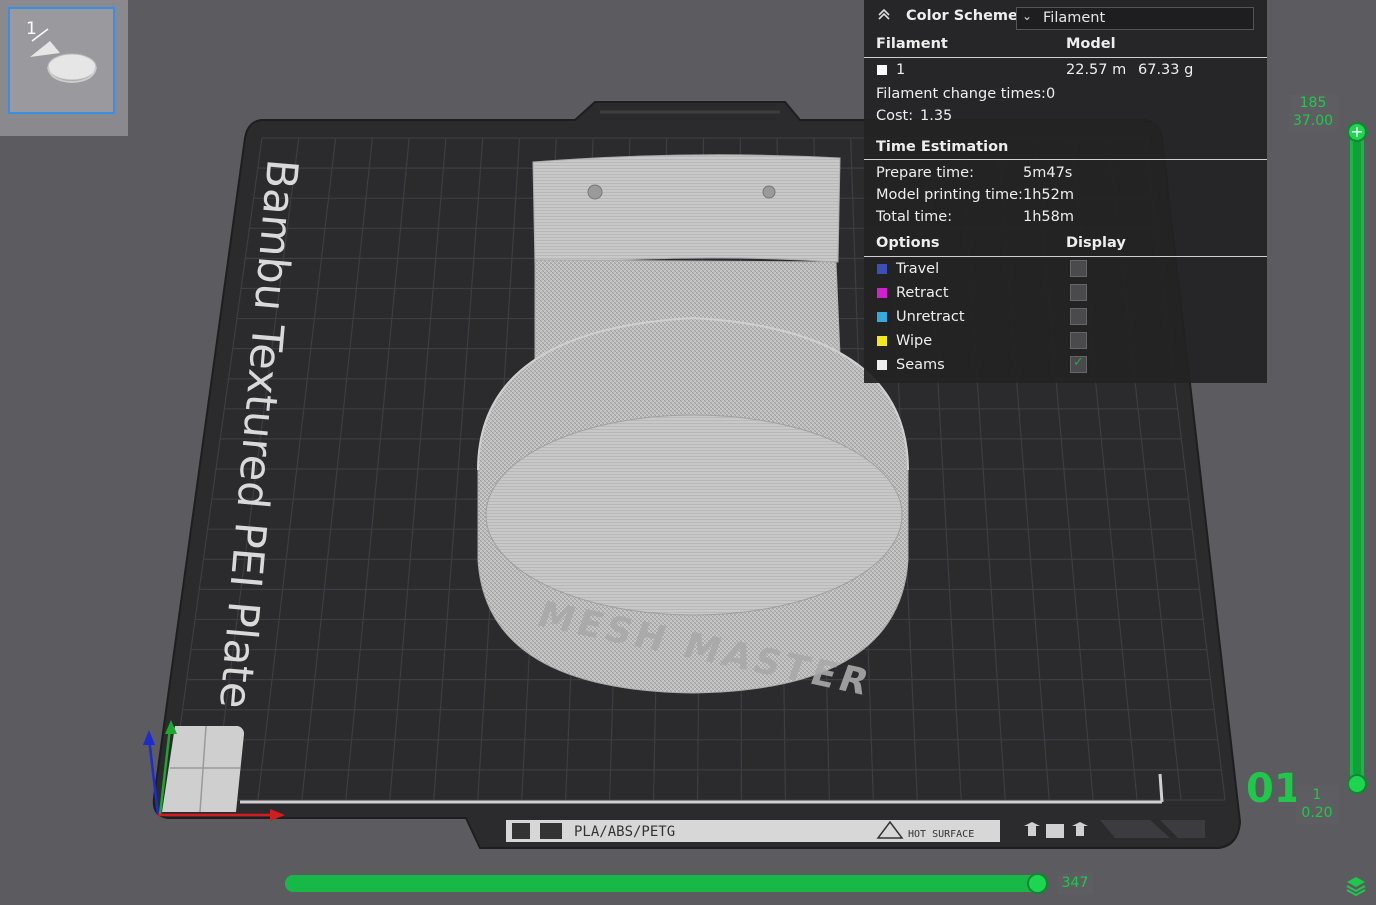 The width and height of the screenshot is (1376, 905). What do you see at coordinates (1096, 70) in the screenshot?
I see `filament-length: 22.57 m` at bounding box center [1096, 70].